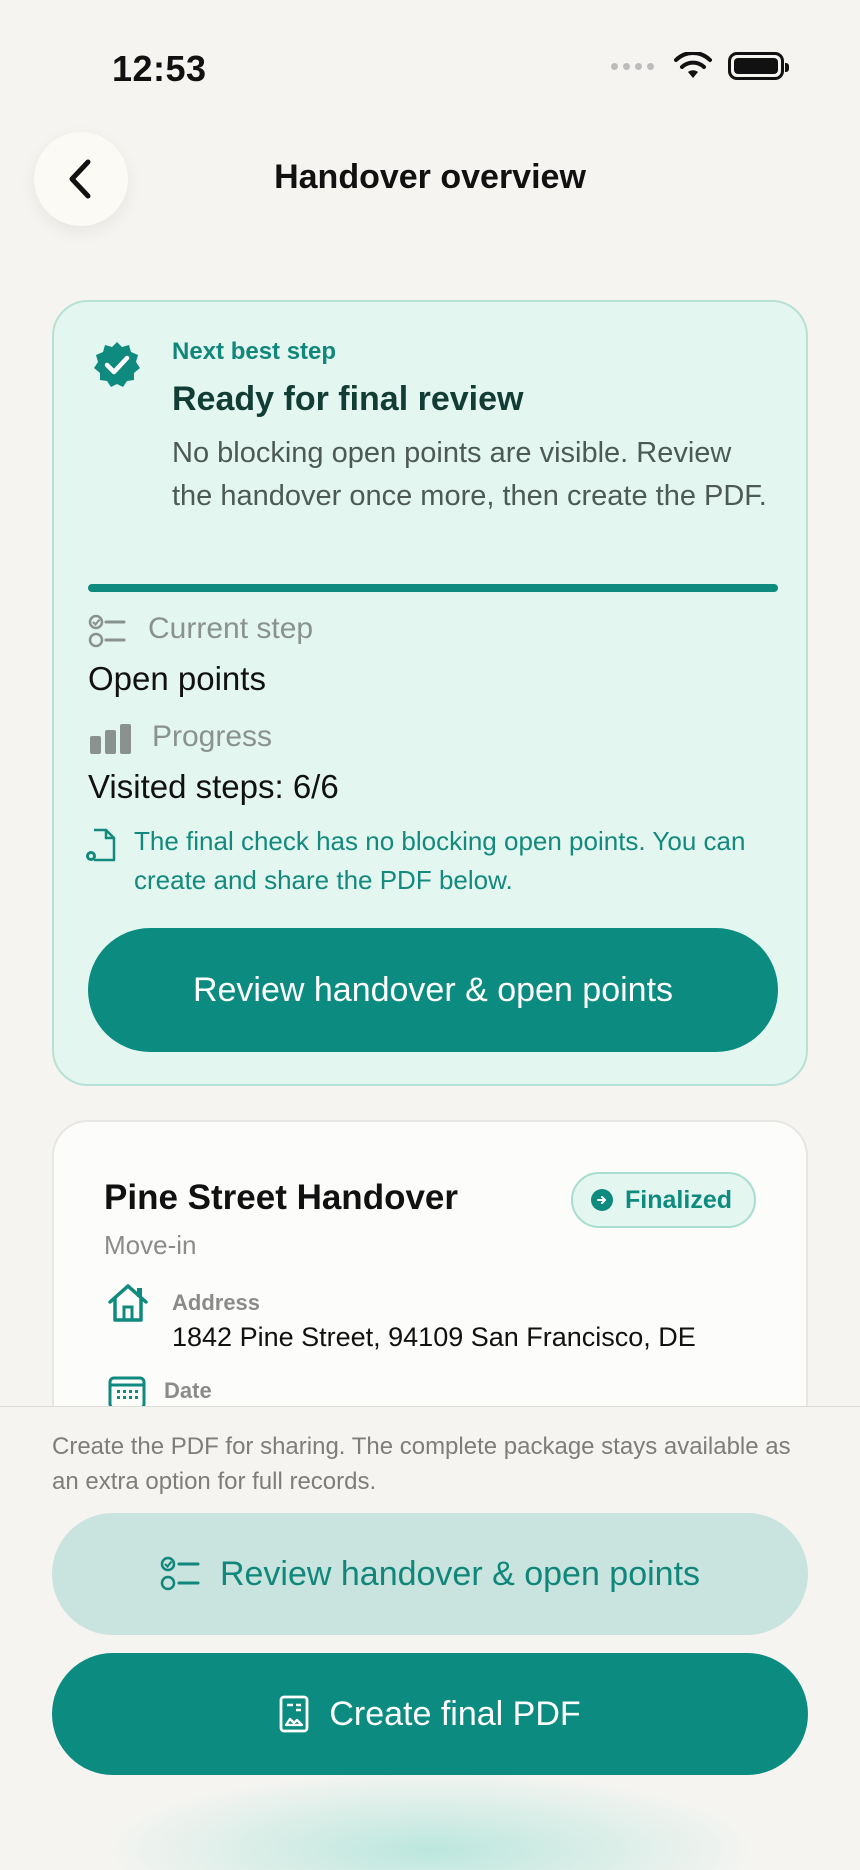 This screenshot has width=860, height=1870. I want to click on status-icons, so click(700, 66).